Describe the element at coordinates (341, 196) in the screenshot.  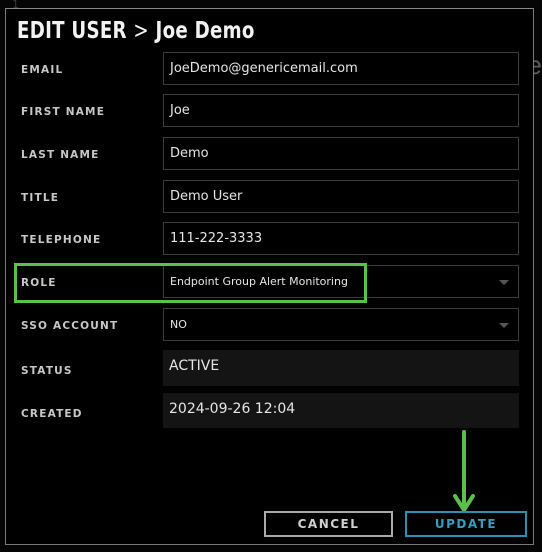
I see `title-input: Demo User` at that location.